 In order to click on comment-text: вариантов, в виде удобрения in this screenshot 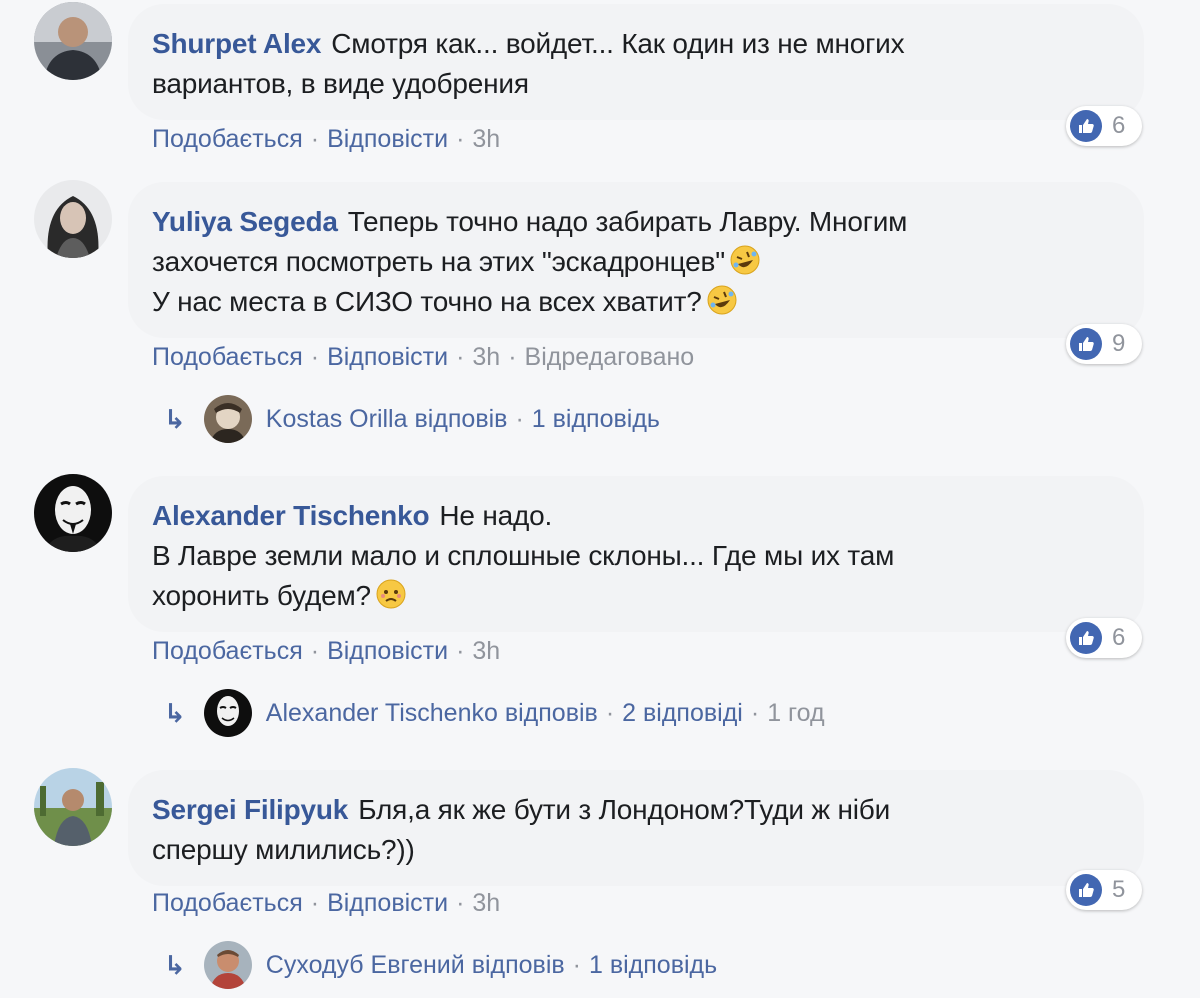, I will do `click(340, 83)`.